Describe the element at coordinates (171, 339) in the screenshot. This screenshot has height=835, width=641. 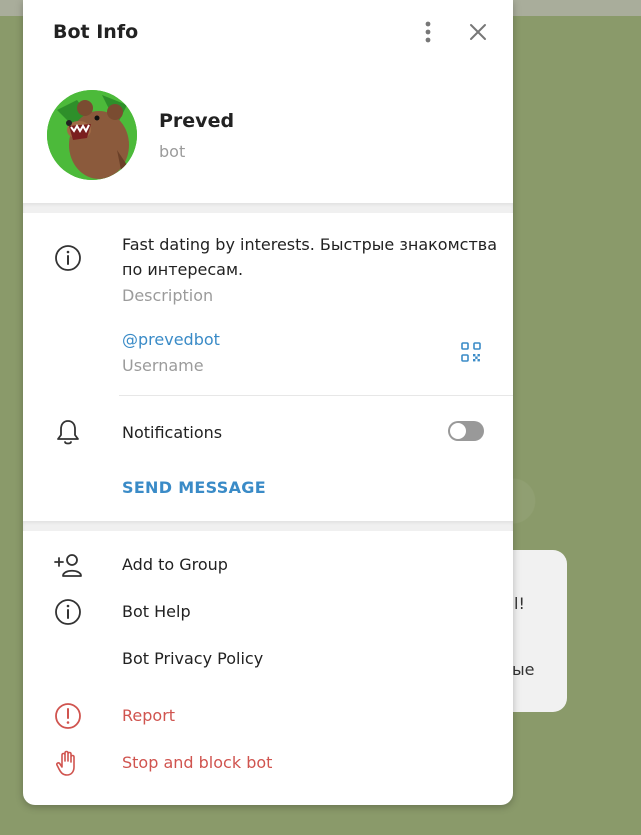
I see `username-link: @prevedbot` at that location.